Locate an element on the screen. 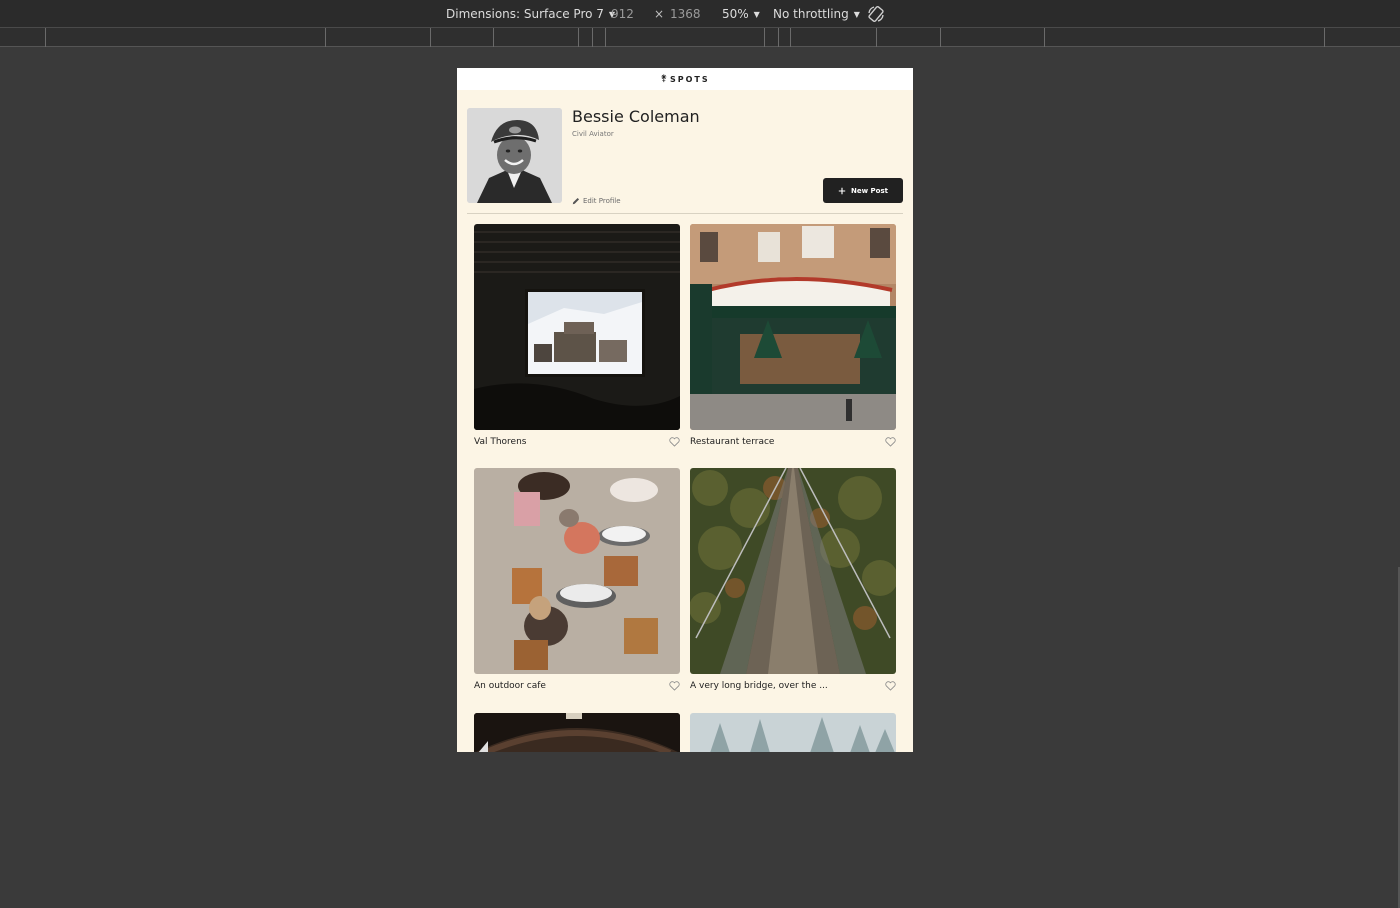 The image size is (1400, 908). new-post-label: New Post is located at coordinates (869, 190).